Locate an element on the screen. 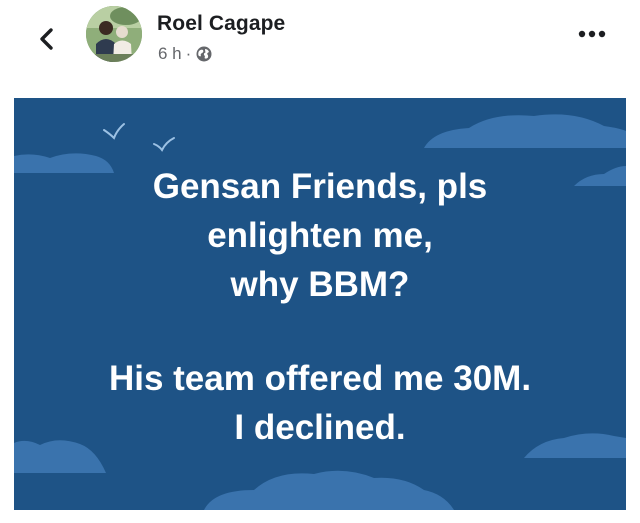 The image size is (640, 523). more-dots-icon is located at coordinates (592, 34).